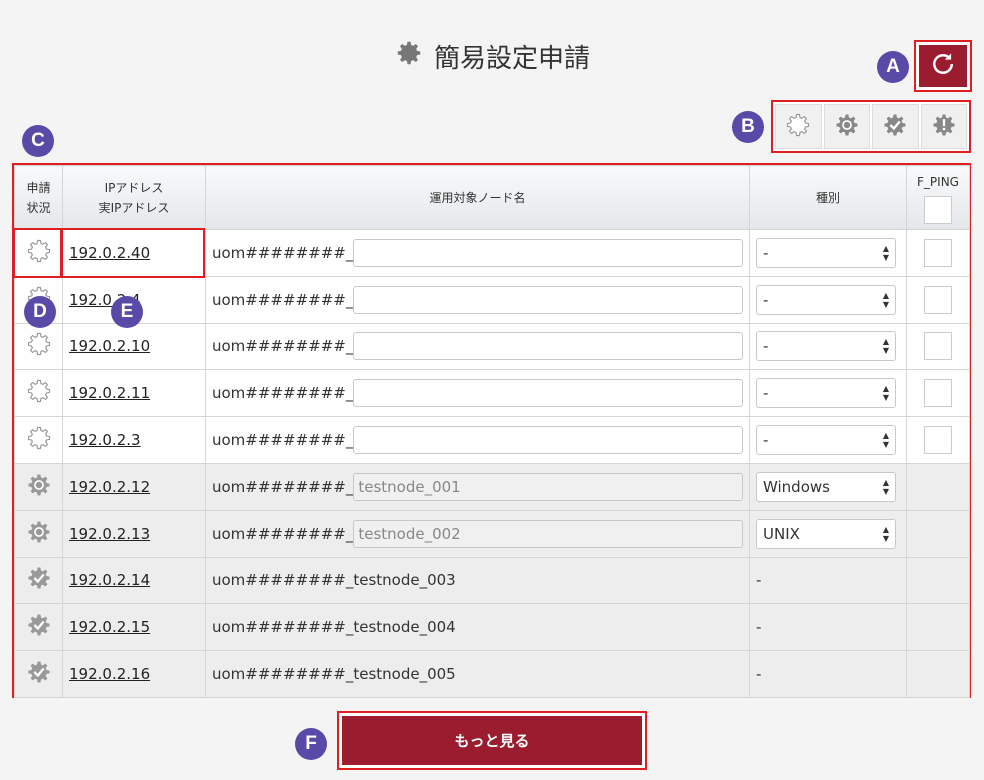  What do you see at coordinates (796, 486) in the screenshot?
I see `type-select-value: Windows` at bounding box center [796, 486].